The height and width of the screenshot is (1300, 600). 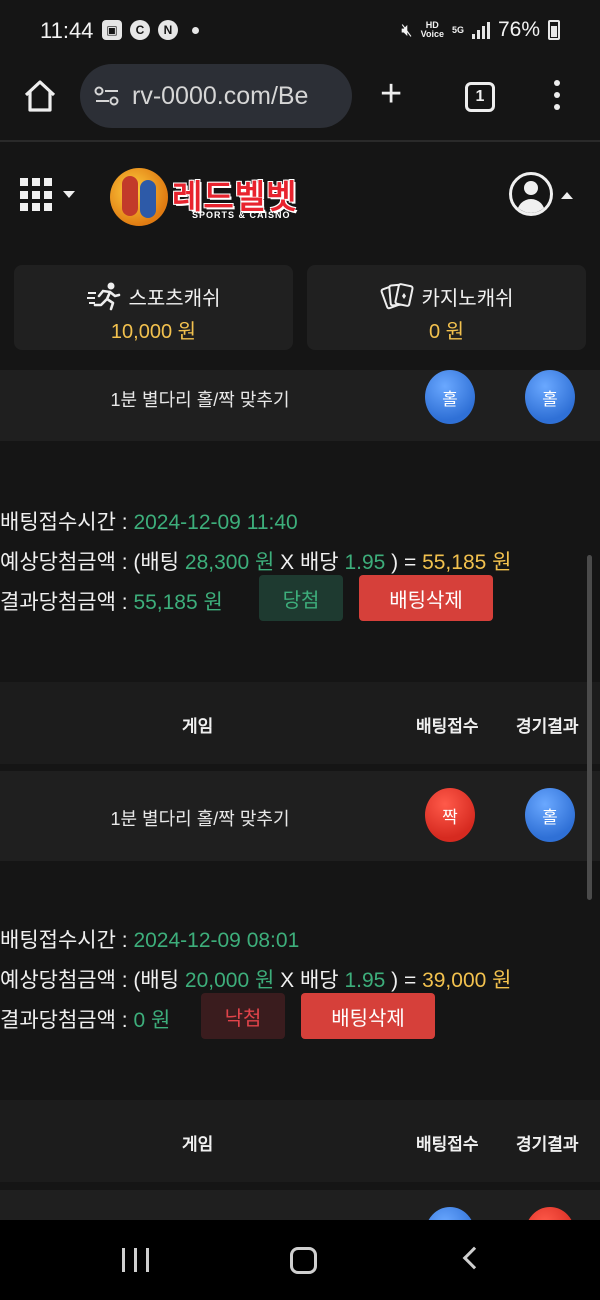 I want to click on status-badge-win: 당첨, so click(x=301, y=598).